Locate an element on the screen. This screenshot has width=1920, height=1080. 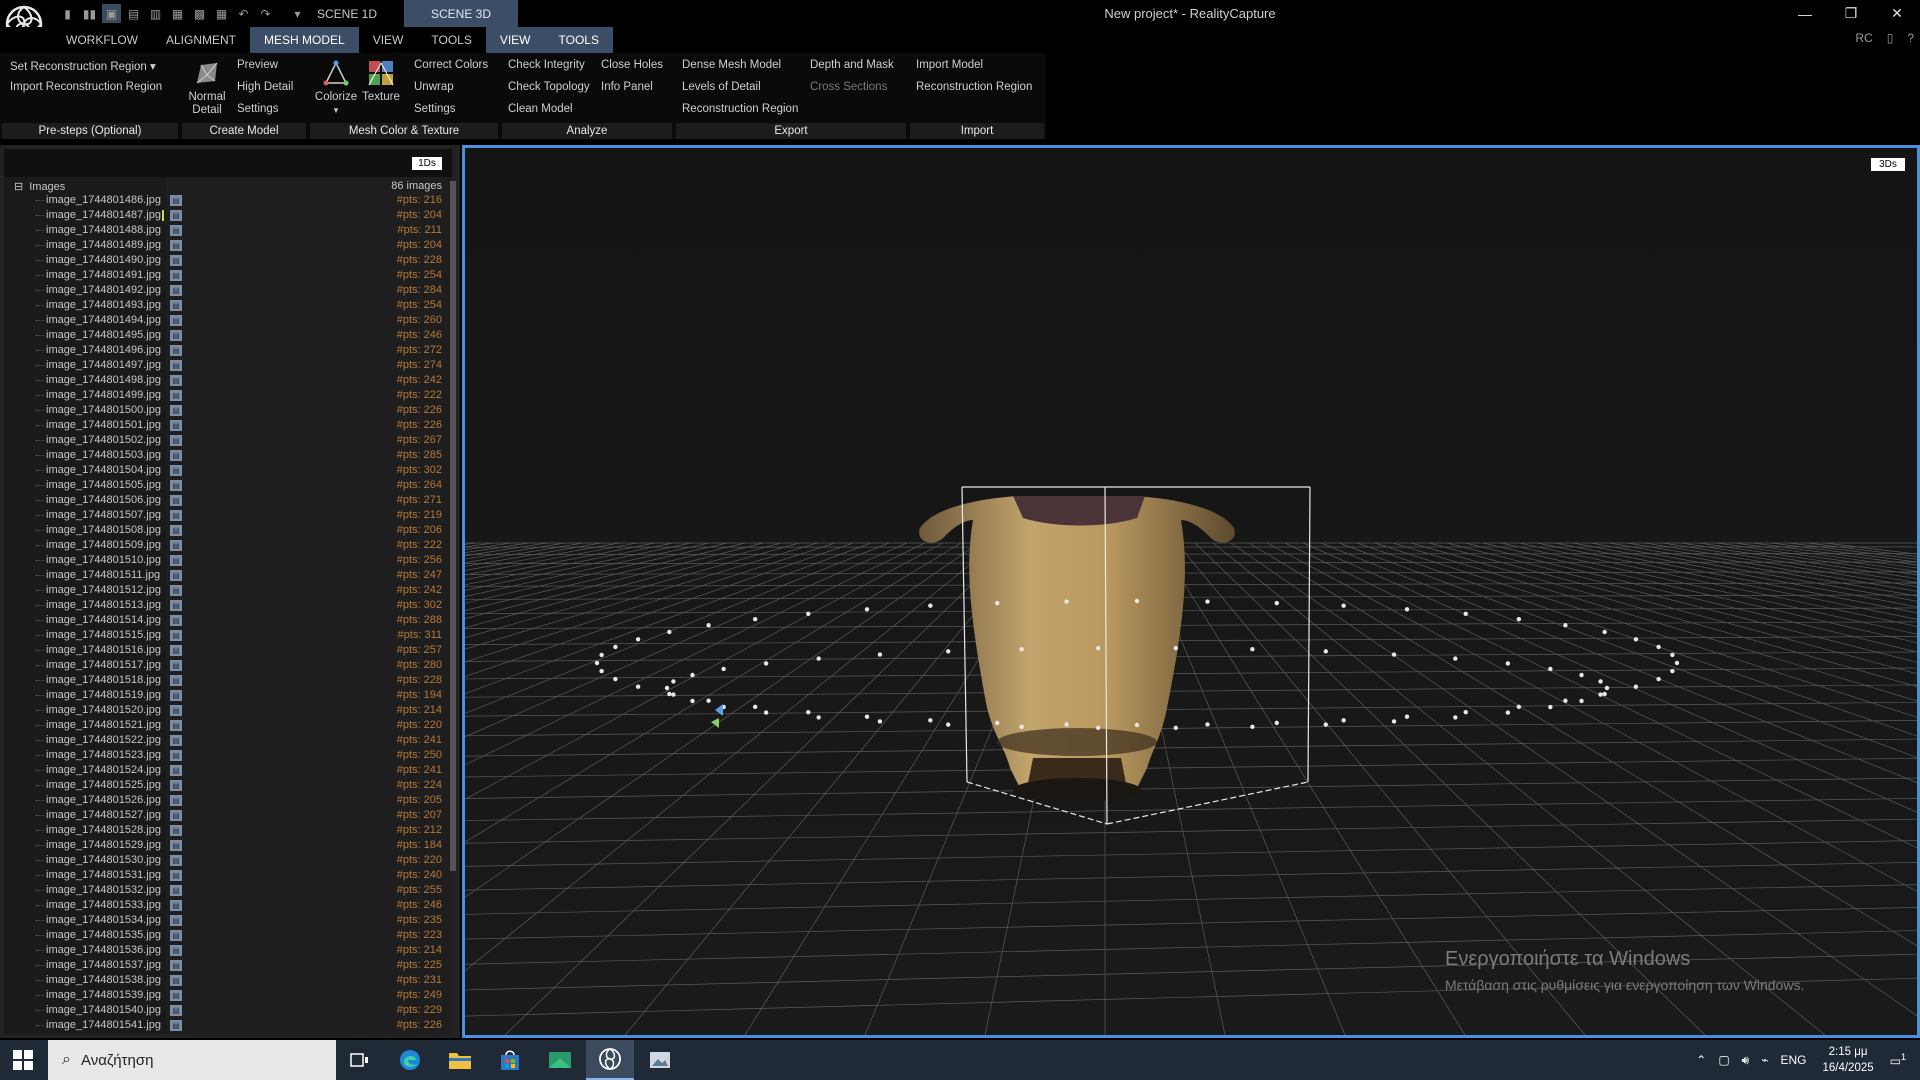
list-item: image_1744801501.jpg ▤ #pts: 226 is located at coordinates (230, 425).